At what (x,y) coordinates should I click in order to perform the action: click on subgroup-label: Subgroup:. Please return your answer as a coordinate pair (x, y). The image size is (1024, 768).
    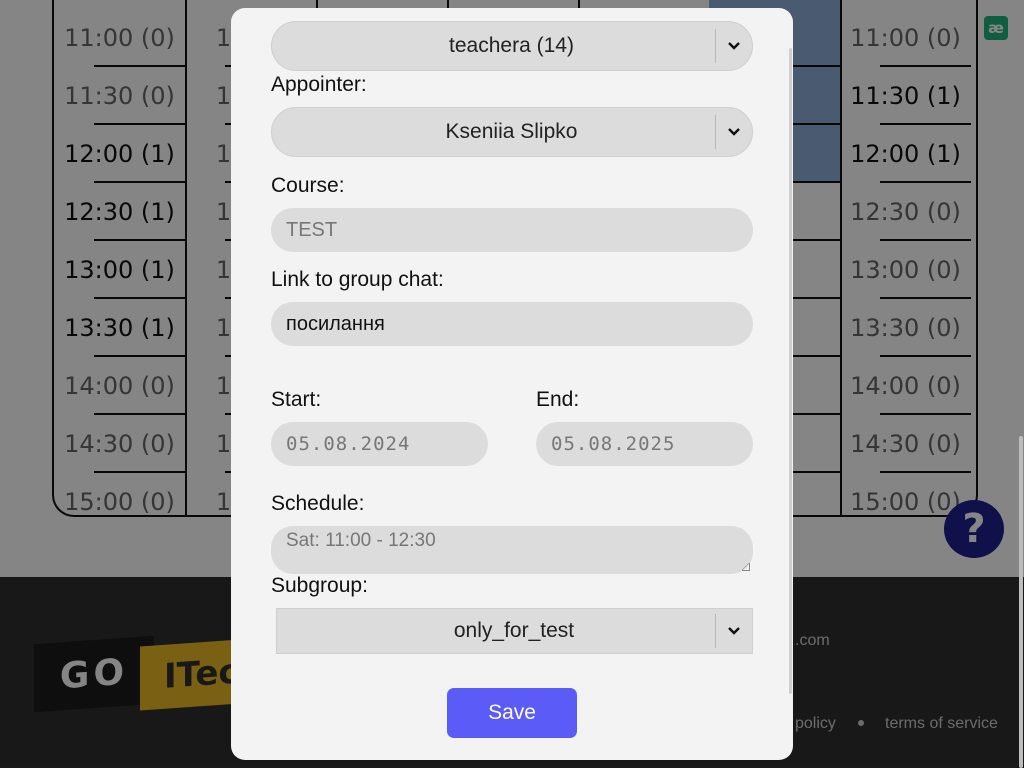
    Looking at the image, I should click on (319, 585).